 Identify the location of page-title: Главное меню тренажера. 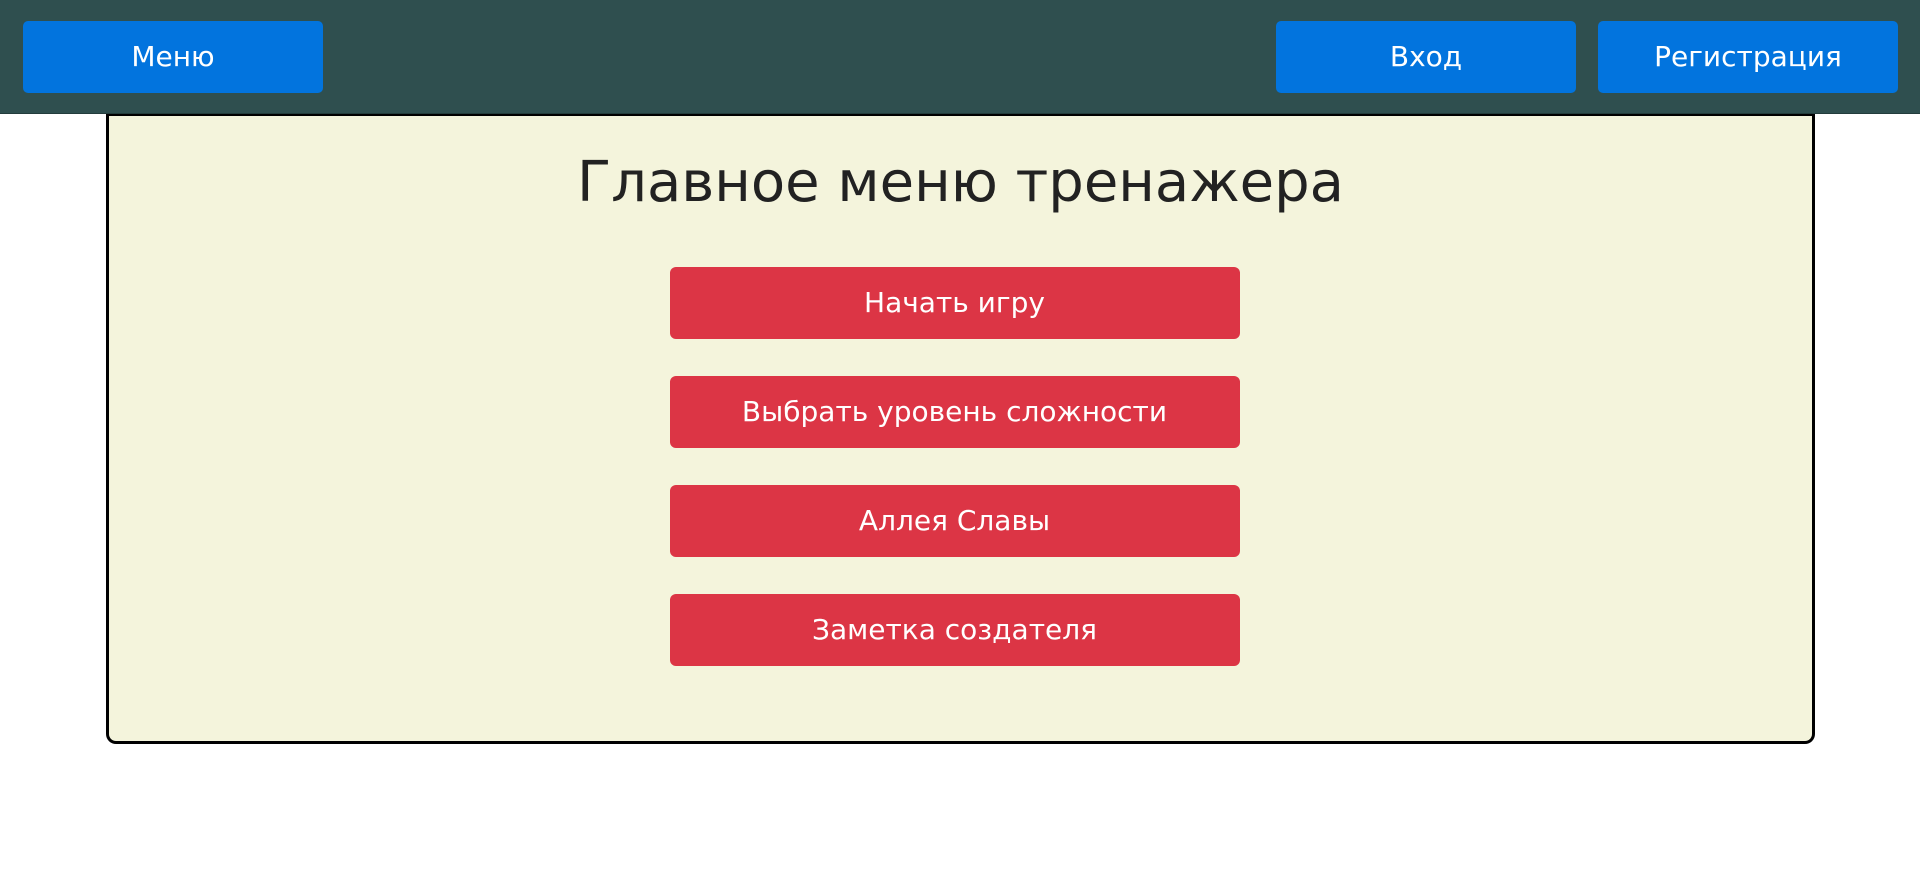
(960, 182).